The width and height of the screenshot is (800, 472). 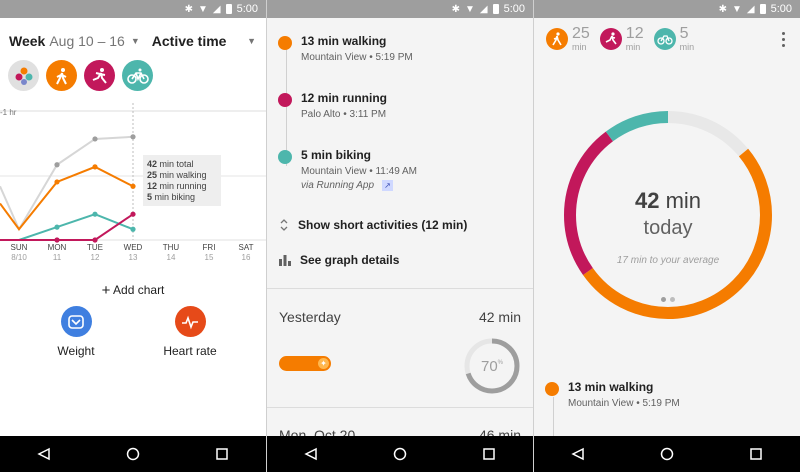 What do you see at coordinates (95, 257) in the screenshot?
I see `x-tick-date: 12` at bounding box center [95, 257].